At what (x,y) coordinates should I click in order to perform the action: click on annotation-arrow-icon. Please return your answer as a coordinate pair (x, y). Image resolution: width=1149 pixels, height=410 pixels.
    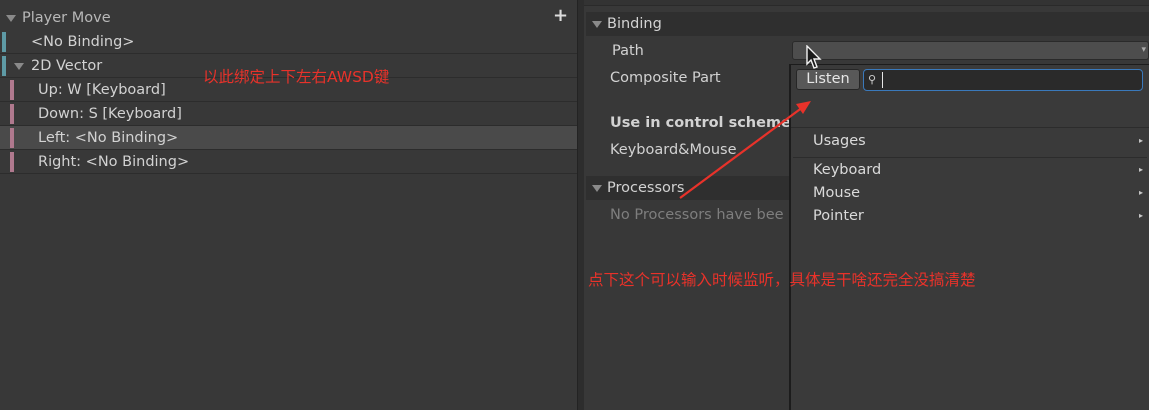
    Looking at the image, I should click on (745, 150).